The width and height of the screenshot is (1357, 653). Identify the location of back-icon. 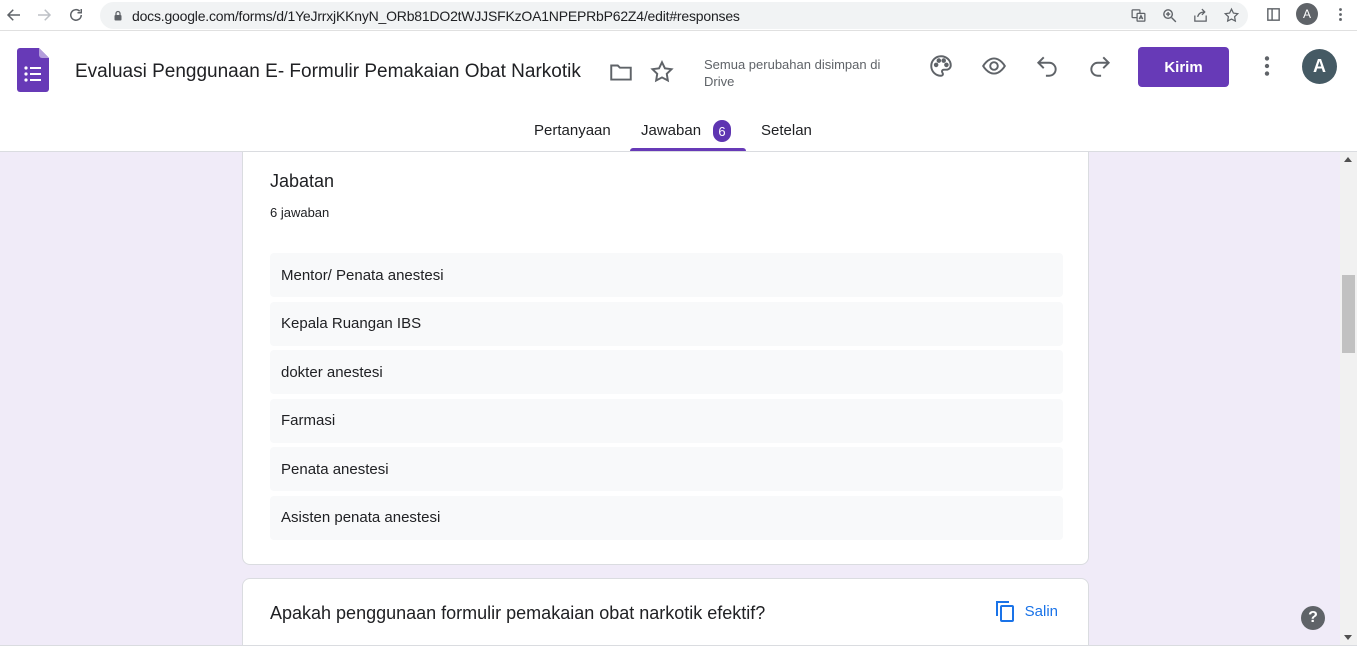
(14, 15).